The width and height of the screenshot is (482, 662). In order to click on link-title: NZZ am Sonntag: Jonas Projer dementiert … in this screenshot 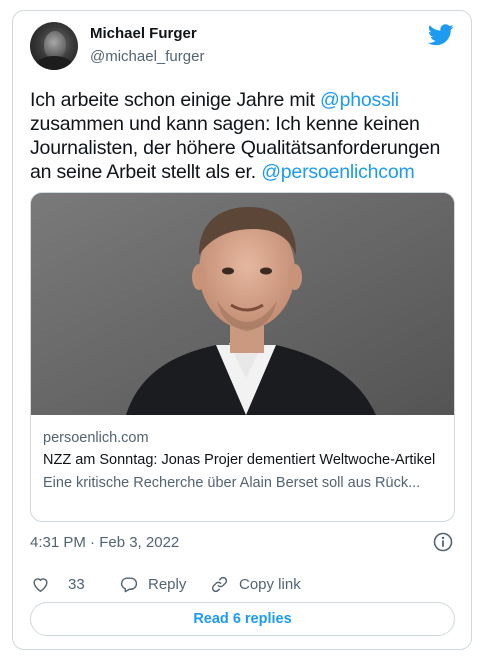, I will do `click(239, 460)`.